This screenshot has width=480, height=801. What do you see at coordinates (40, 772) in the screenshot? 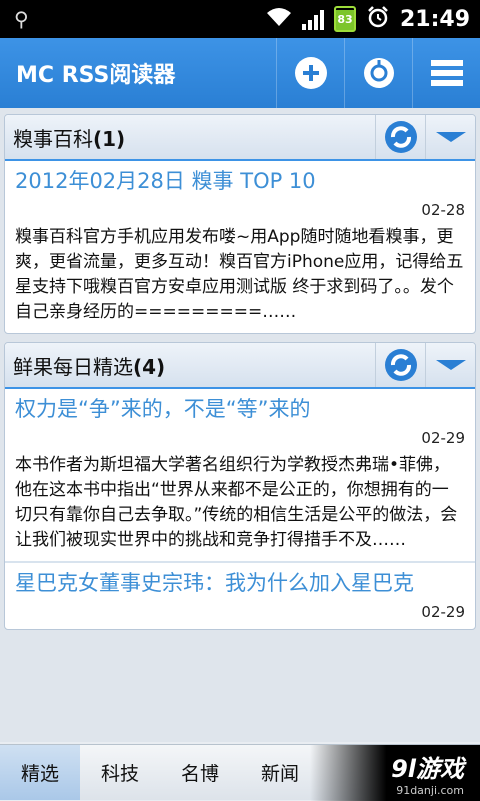
I see `tab-featured: 精选` at bounding box center [40, 772].